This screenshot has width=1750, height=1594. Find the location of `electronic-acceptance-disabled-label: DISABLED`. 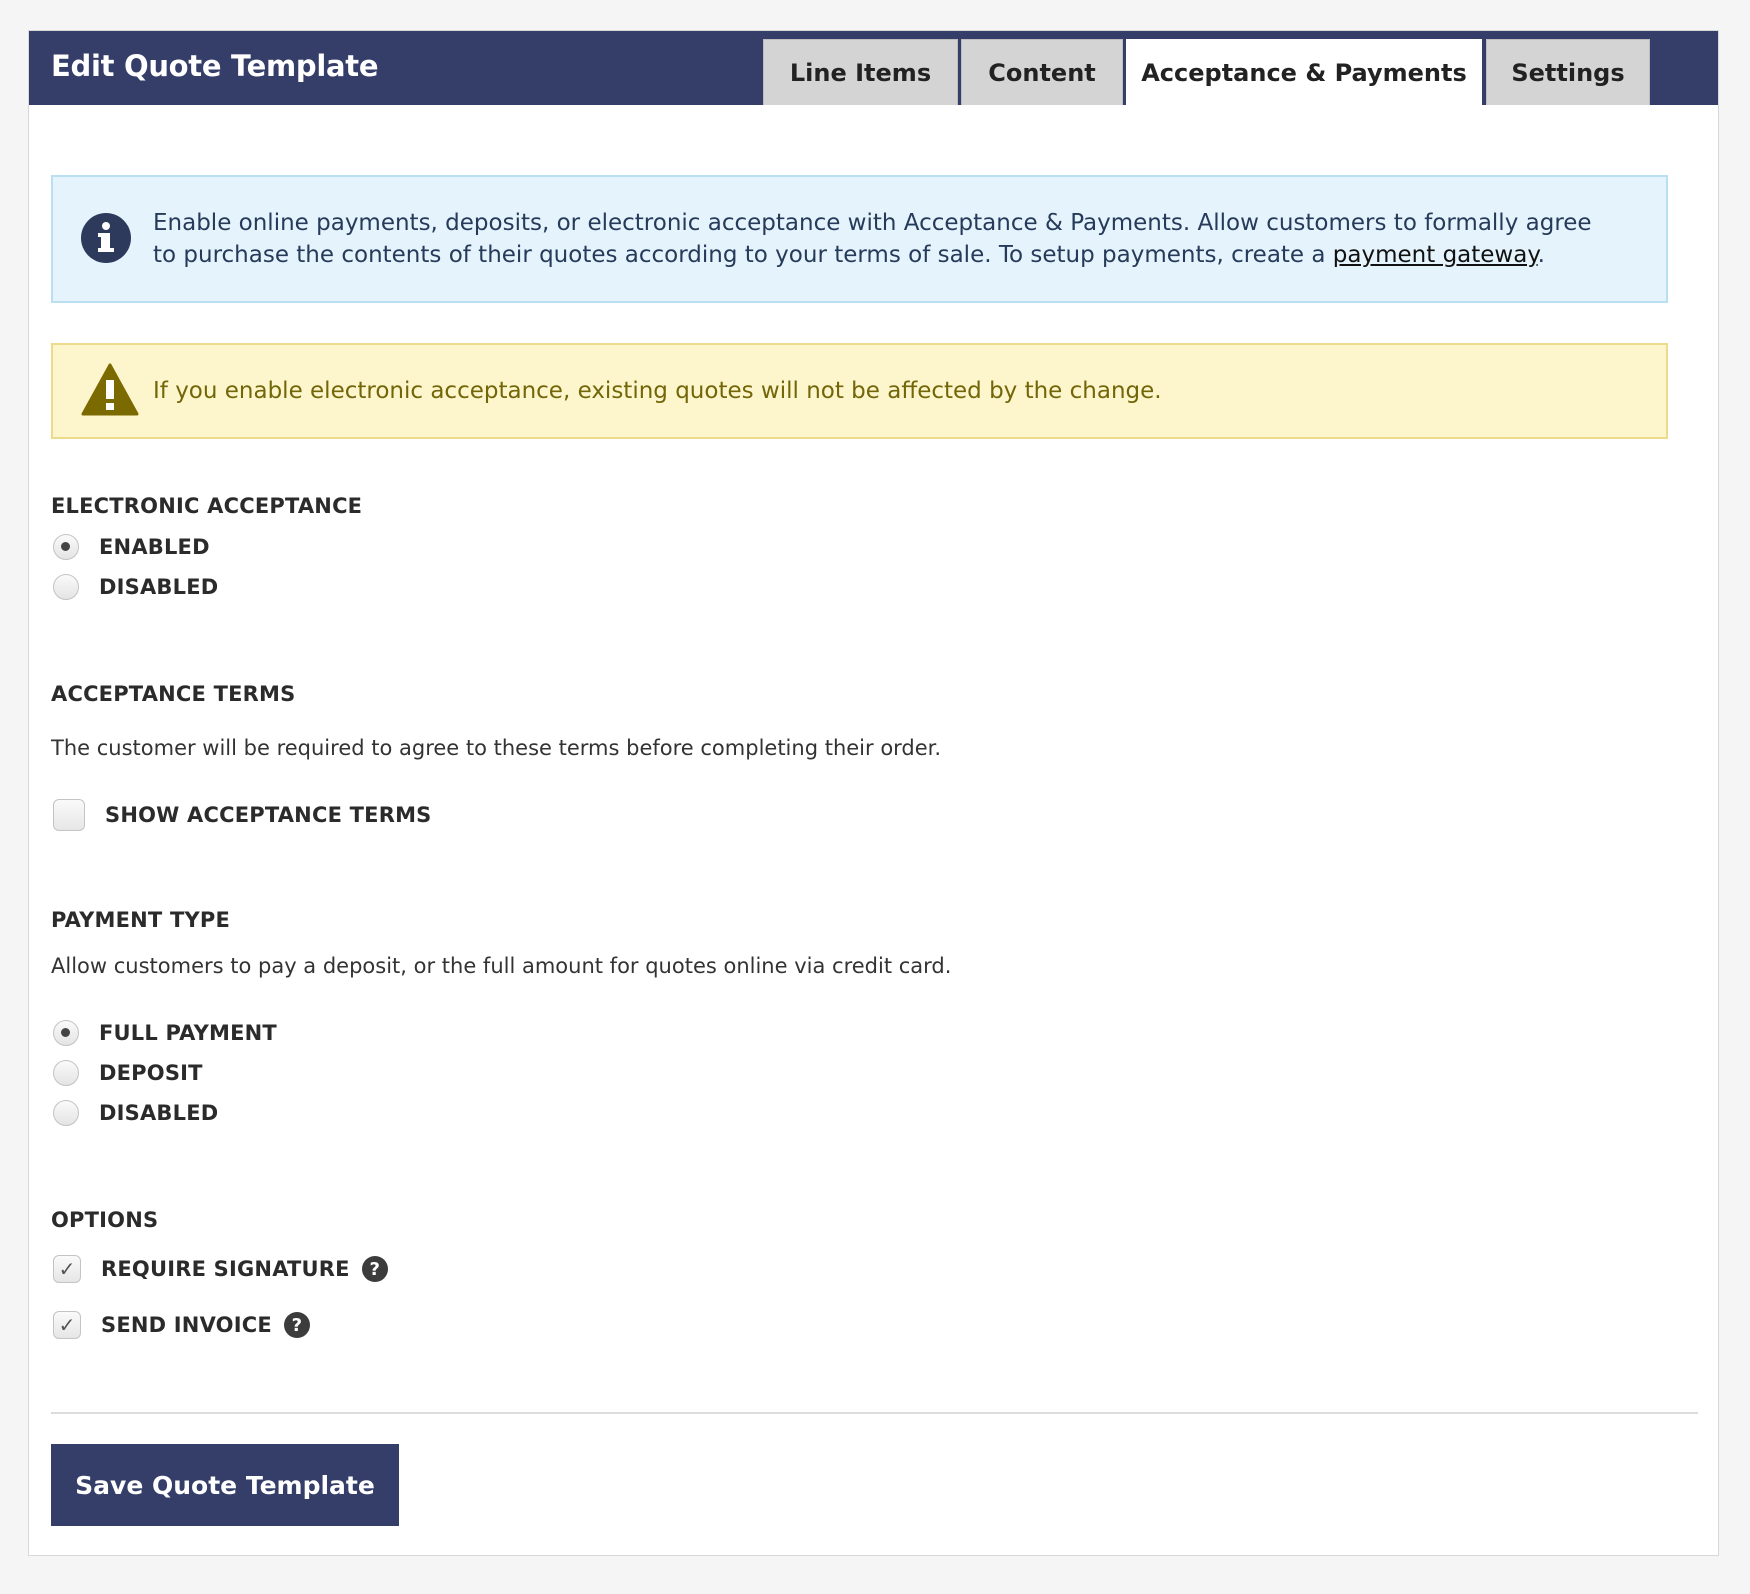

electronic-acceptance-disabled-label: DISABLED is located at coordinates (159, 587).